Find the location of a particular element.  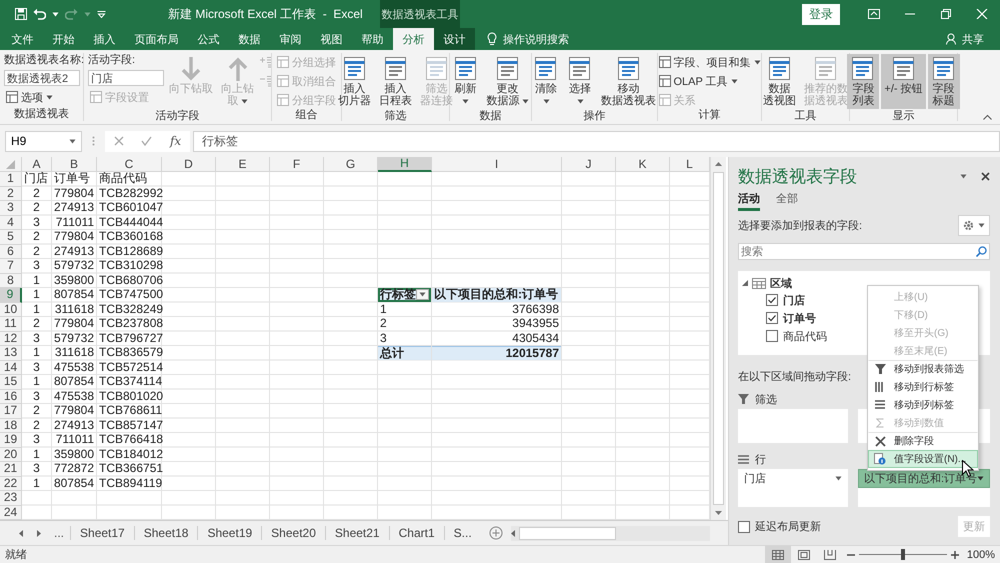

ribbon-button: 插入 日程表 is located at coordinates (395, 81).